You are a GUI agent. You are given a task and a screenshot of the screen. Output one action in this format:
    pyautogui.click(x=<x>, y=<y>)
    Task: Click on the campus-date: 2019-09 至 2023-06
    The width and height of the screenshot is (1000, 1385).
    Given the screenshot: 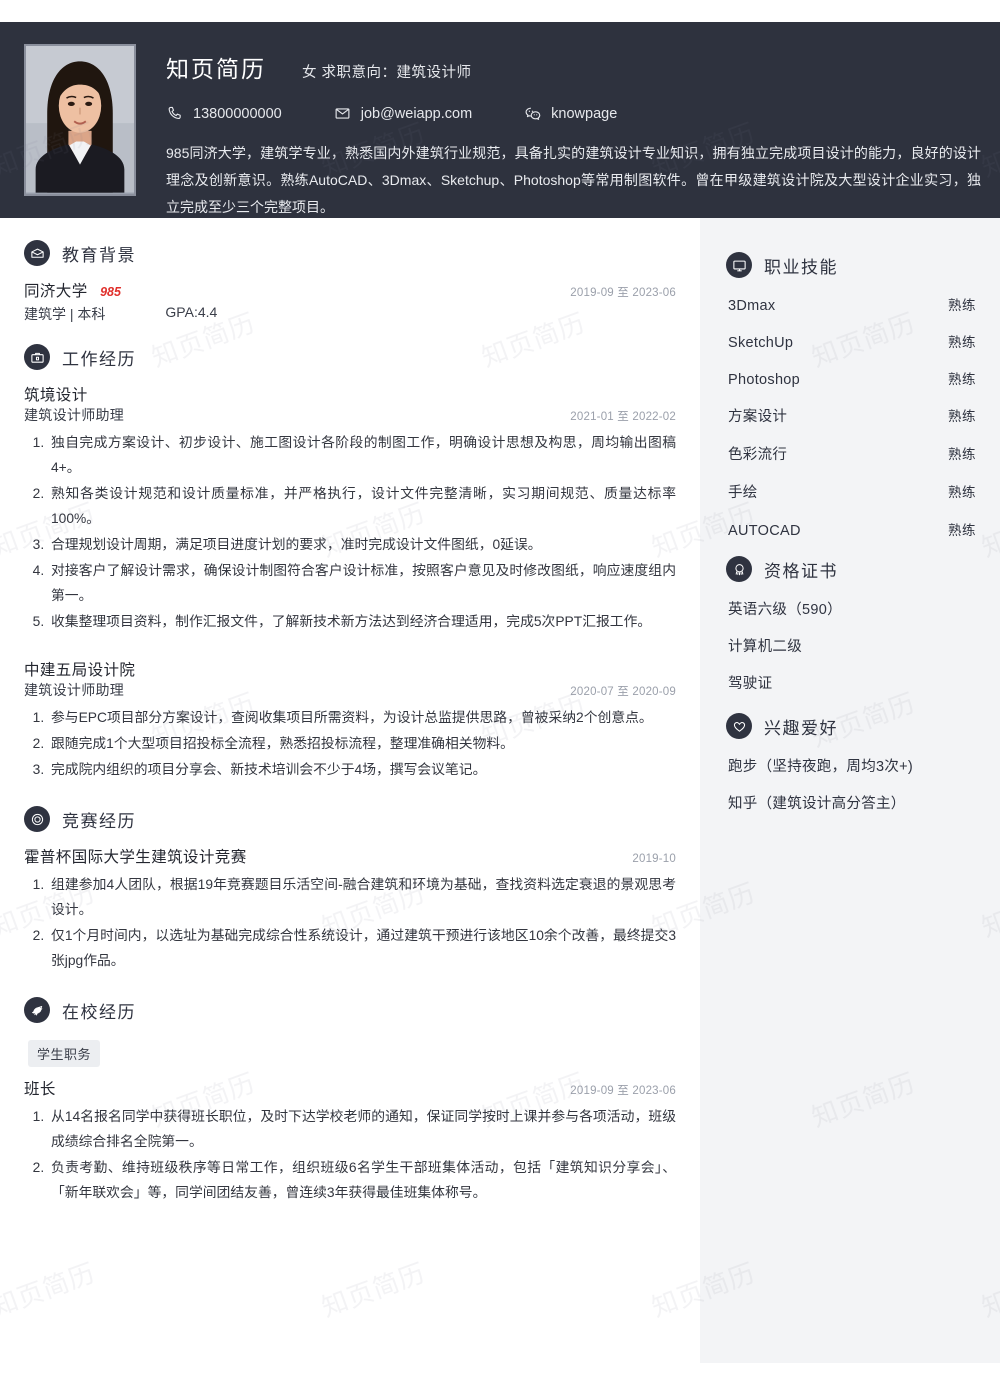 What is the action you would take?
    pyautogui.click(x=623, y=1091)
    